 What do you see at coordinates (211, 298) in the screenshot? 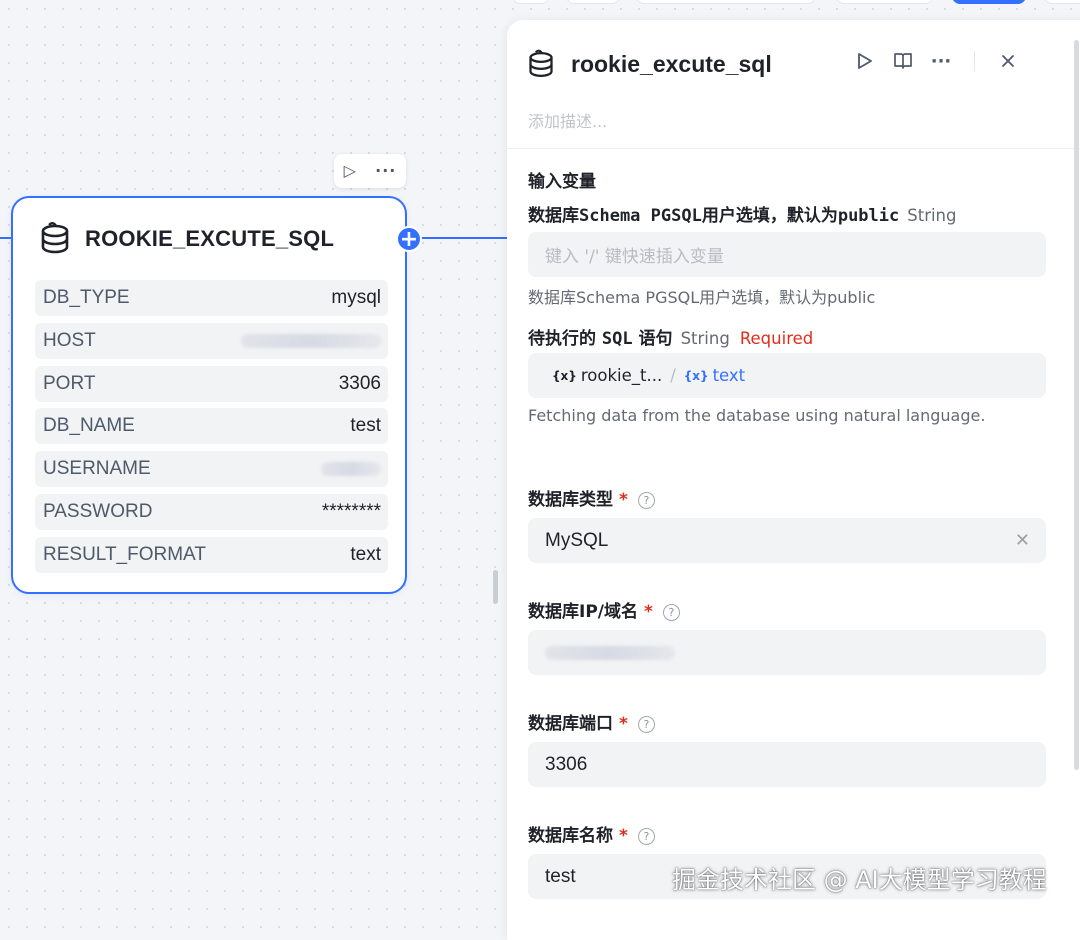
I see `node-param-row: DB_TYPE mysql` at bounding box center [211, 298].